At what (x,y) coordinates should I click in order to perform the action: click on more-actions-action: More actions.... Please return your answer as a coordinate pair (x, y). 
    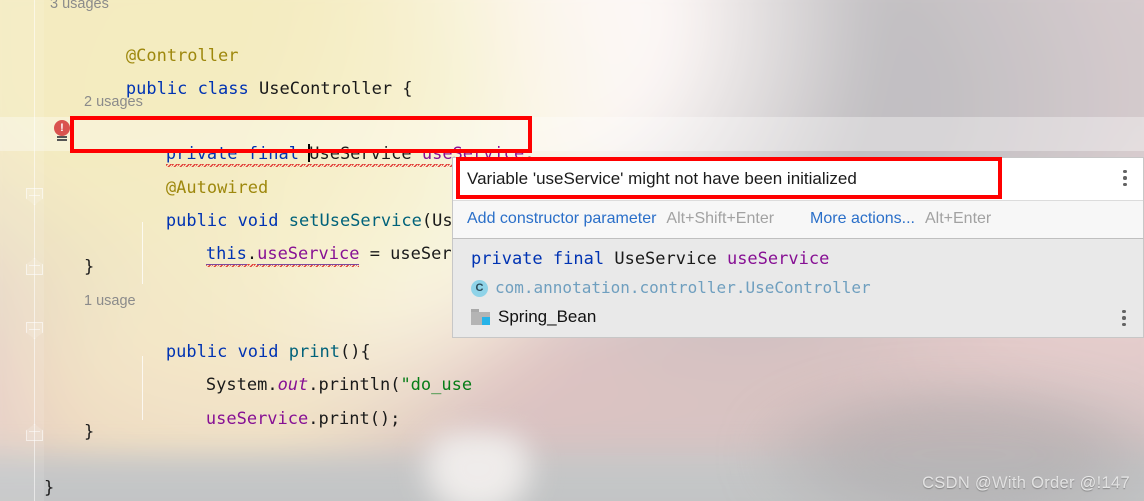
    Looking at the image, I should click on (862, 219).